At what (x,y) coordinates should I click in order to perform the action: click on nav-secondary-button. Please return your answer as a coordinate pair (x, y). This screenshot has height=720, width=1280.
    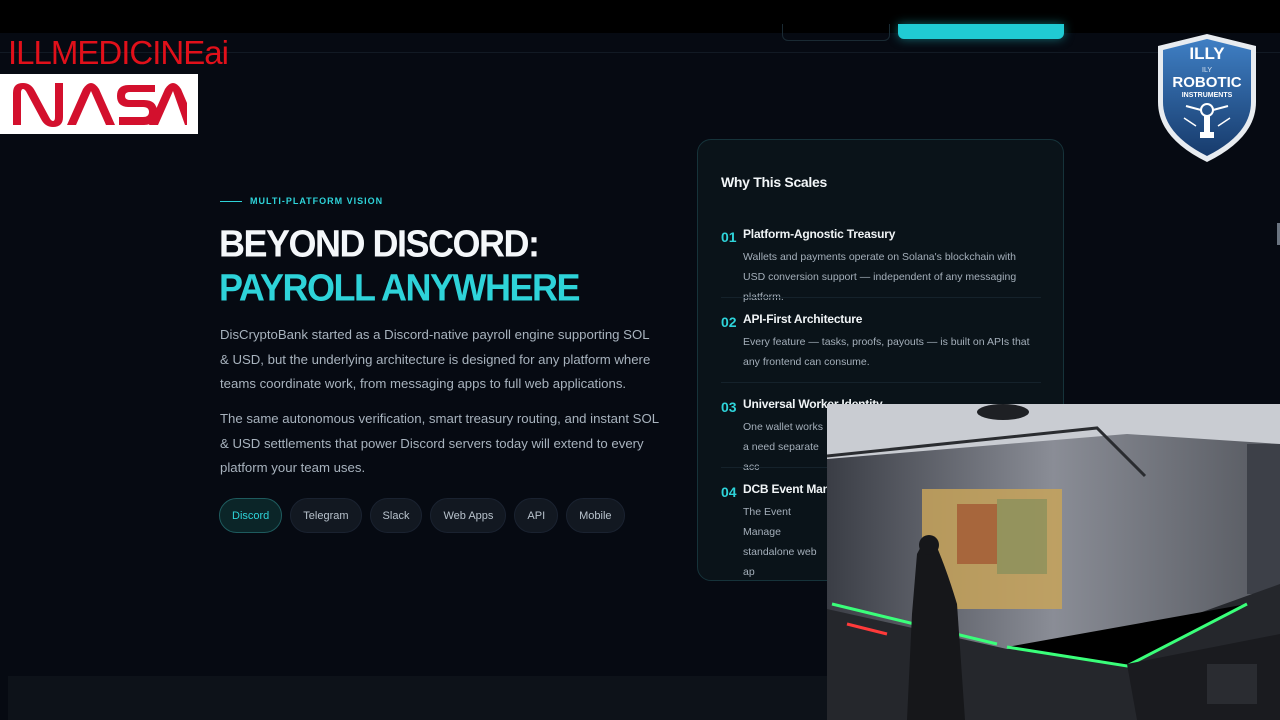
    Looking at the image, I should click on (836, 32).